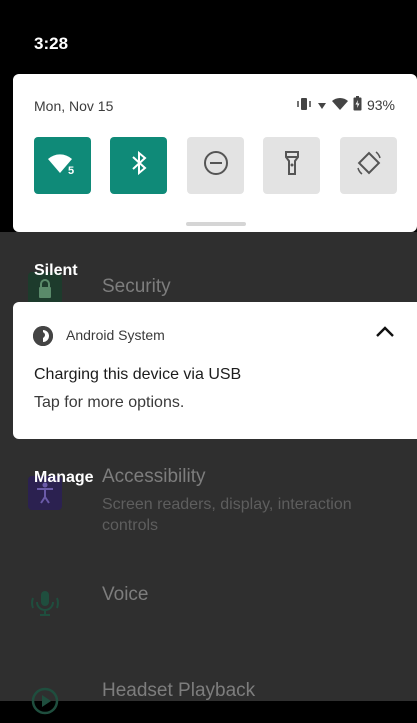 This screenshot has width=417, height=723. Describe the element at coordinates (64, 478) in the screenshot. I see `manage-button: Manage` at that location.